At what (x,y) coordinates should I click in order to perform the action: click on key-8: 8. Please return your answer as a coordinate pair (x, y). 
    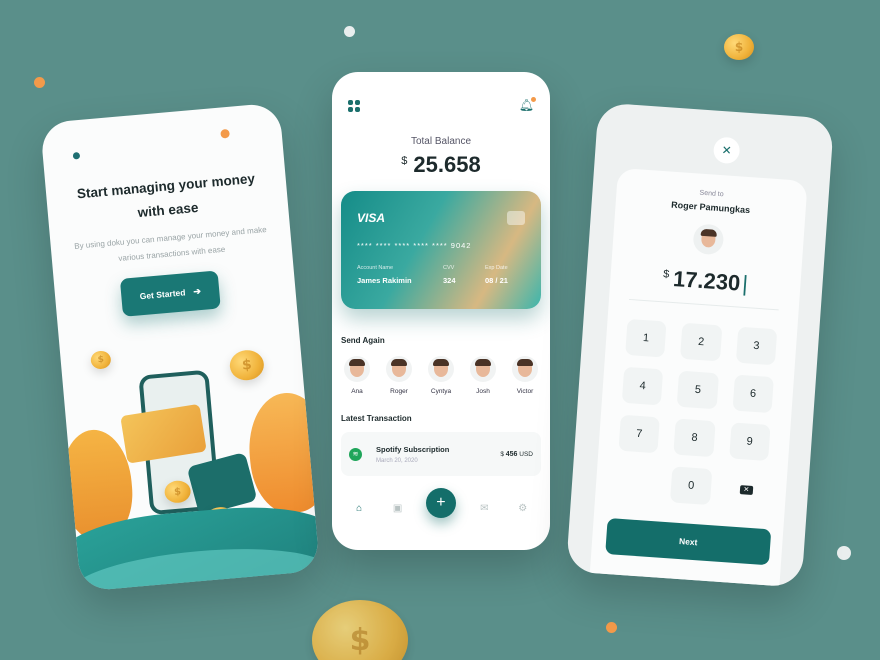
    Looking at the image, I should click on (694, 438).